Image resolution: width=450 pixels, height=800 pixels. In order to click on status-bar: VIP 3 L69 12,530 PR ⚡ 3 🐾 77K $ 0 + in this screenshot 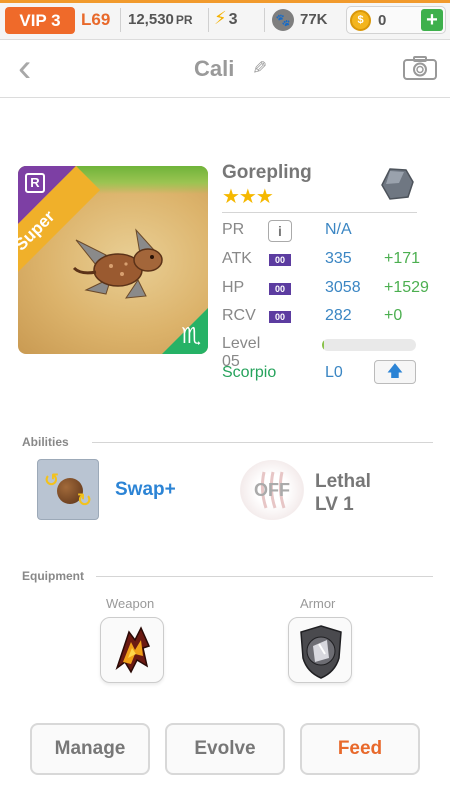, I will do `click(225, 20)`.